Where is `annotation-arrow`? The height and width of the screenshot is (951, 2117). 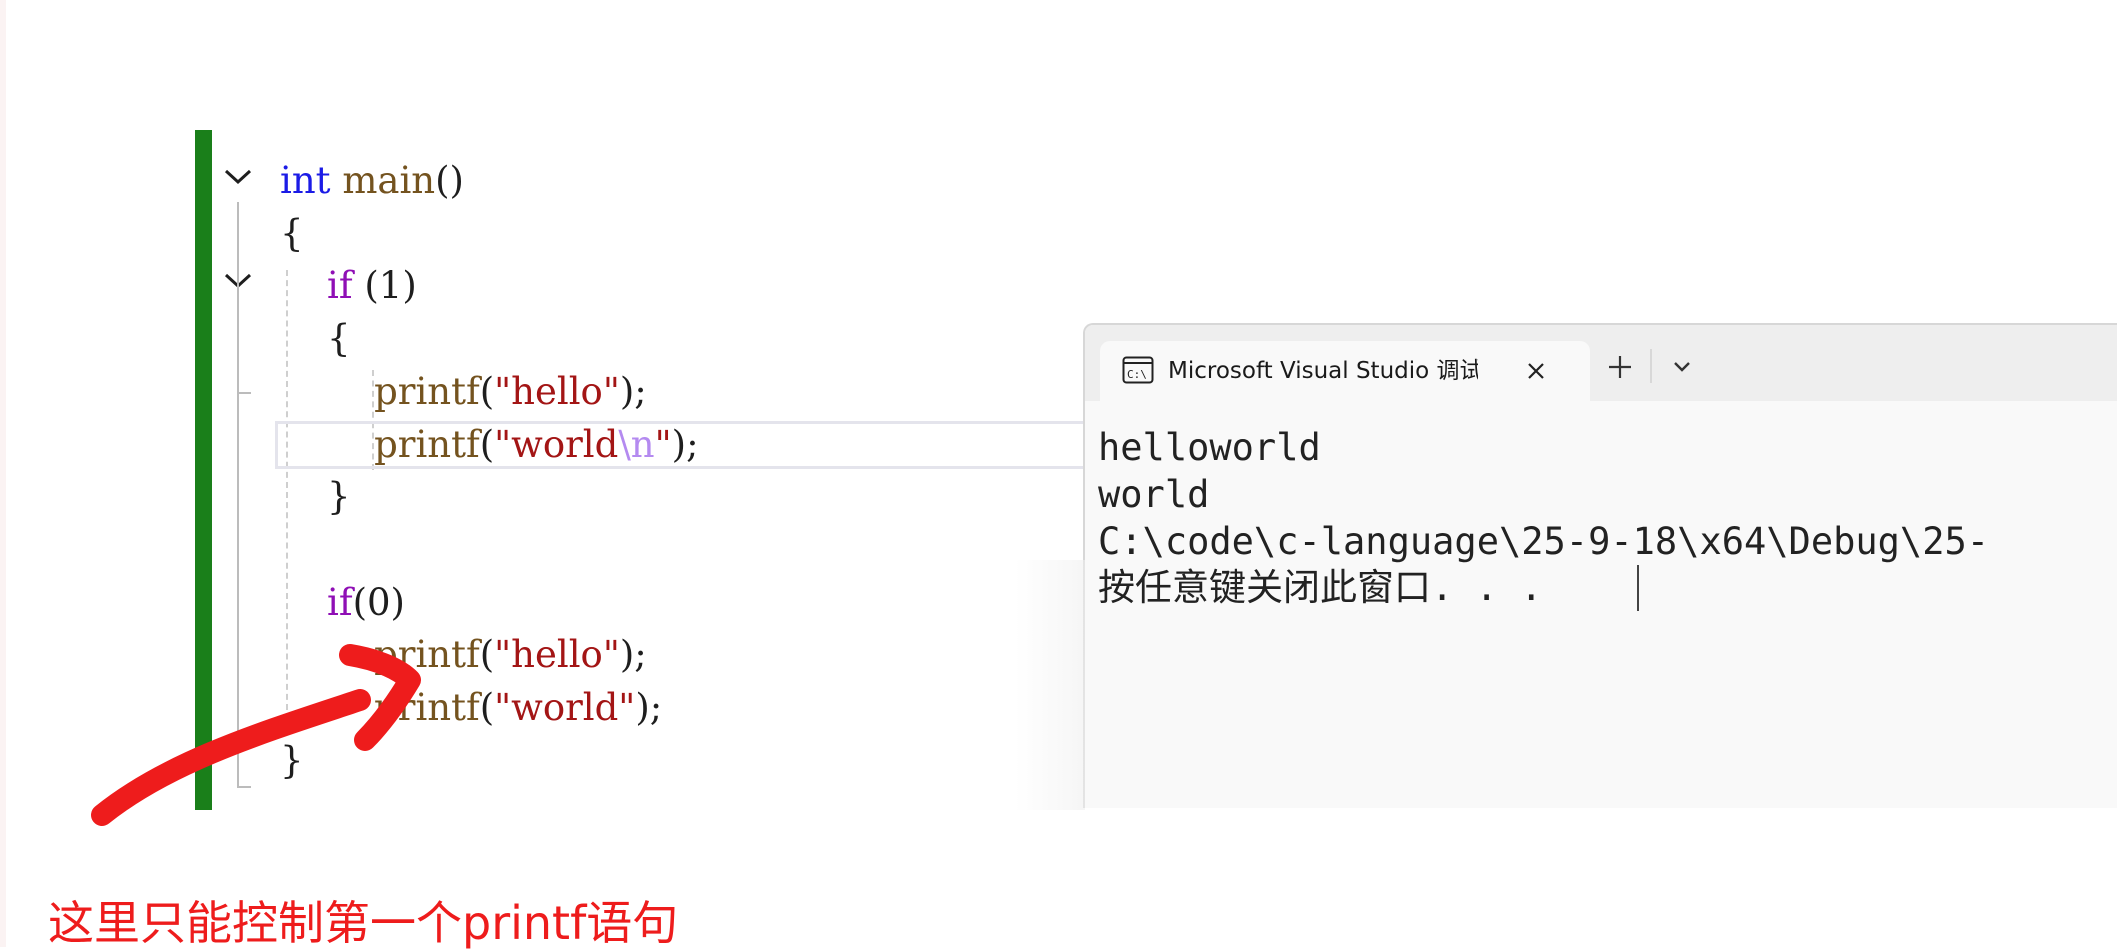
annotation-arrow is located at coordinates (256, 735).